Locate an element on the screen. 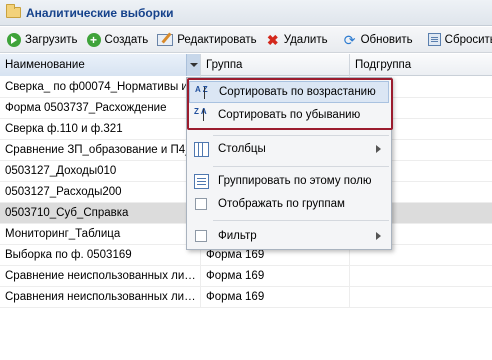 The width and height of the screenshot is (492, 360). show-in-groups-checkbox is located at coordinates (201, 204).